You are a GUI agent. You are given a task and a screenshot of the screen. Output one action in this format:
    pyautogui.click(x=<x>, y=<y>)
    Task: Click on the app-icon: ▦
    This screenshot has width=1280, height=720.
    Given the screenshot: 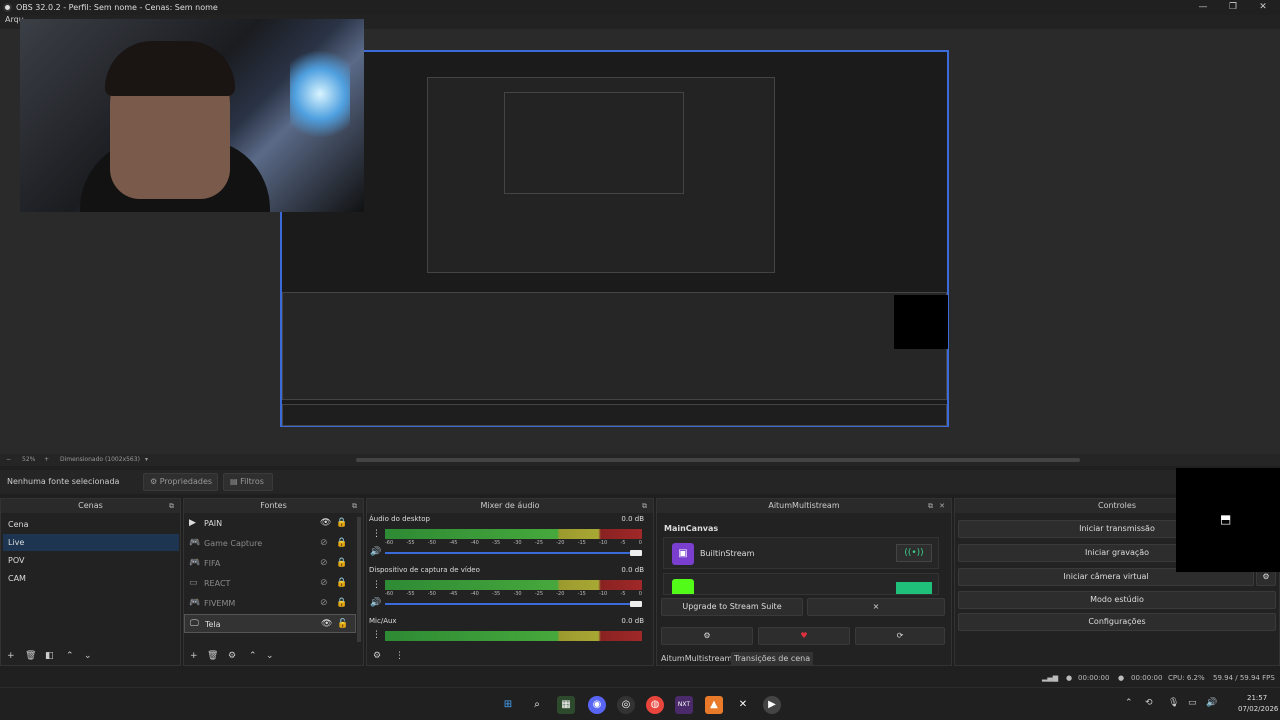 What is the action you would take?
    pyautogui.click(x=566, y=705)
    